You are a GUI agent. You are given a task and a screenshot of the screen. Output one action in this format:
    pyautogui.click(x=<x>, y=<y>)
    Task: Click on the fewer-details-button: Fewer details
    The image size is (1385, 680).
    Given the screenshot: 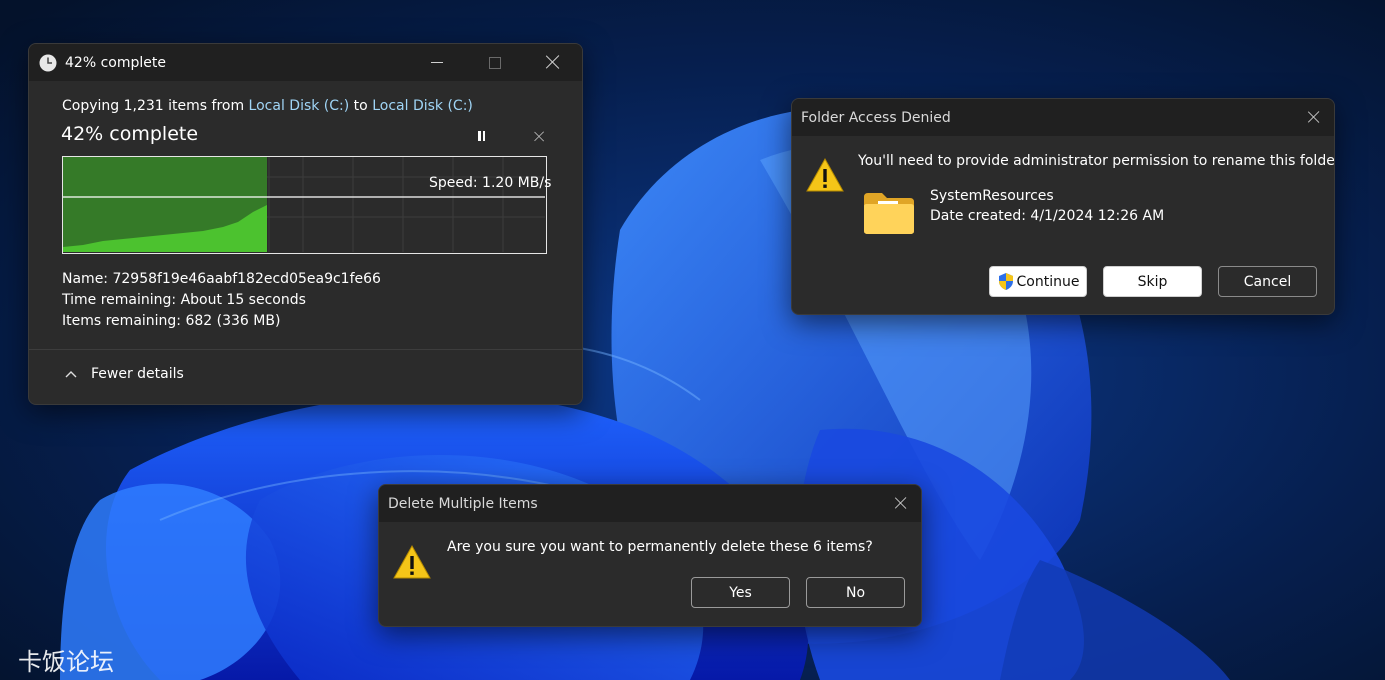 What is the action you would take?
    pyautogui.click(x=124, y=374)
    